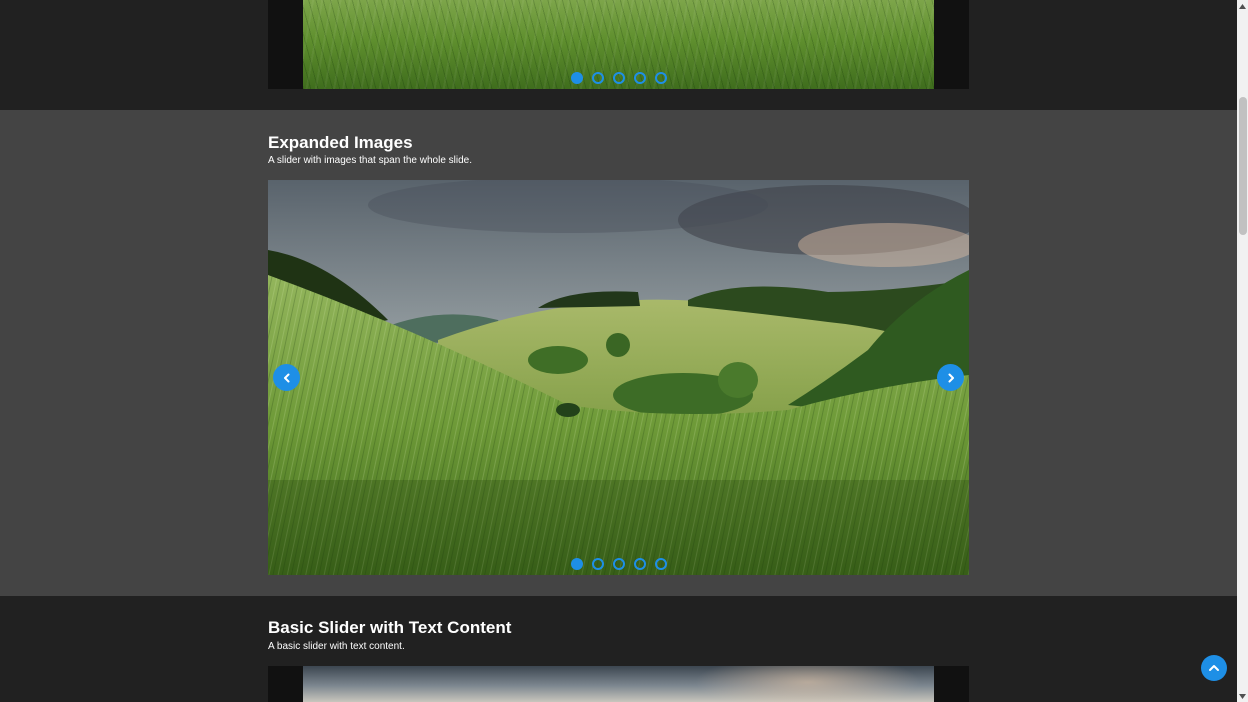 The image size is (1248, 702). I want to click on section-title: Basic Slider with Text Content, so click(390, 627).